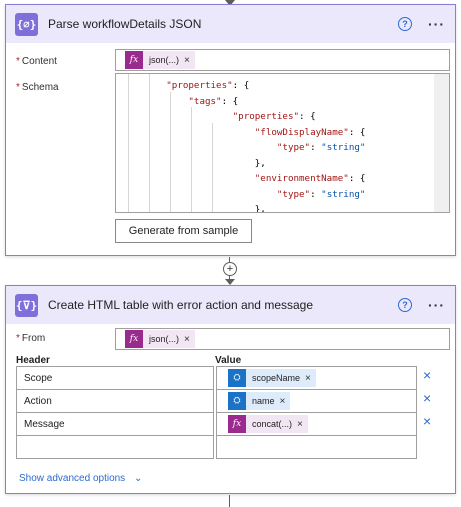 The height and width of the screenshot is (507, 461). What do you see at coordinates (115, 378) in the screenshot?
I see `header-cell-scope: Scope` at bounding box center [115, 378].